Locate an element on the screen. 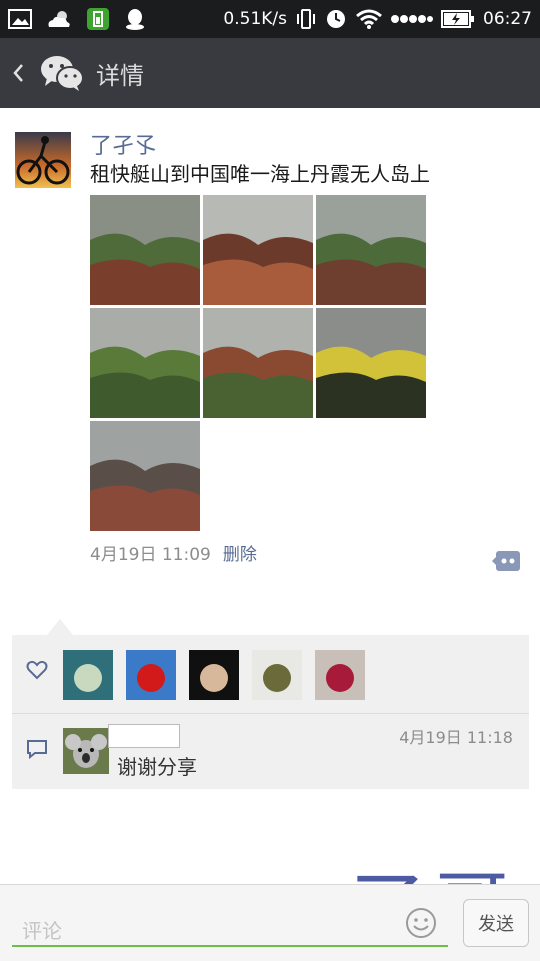  heart-icon is located at coordinates (37, 670).